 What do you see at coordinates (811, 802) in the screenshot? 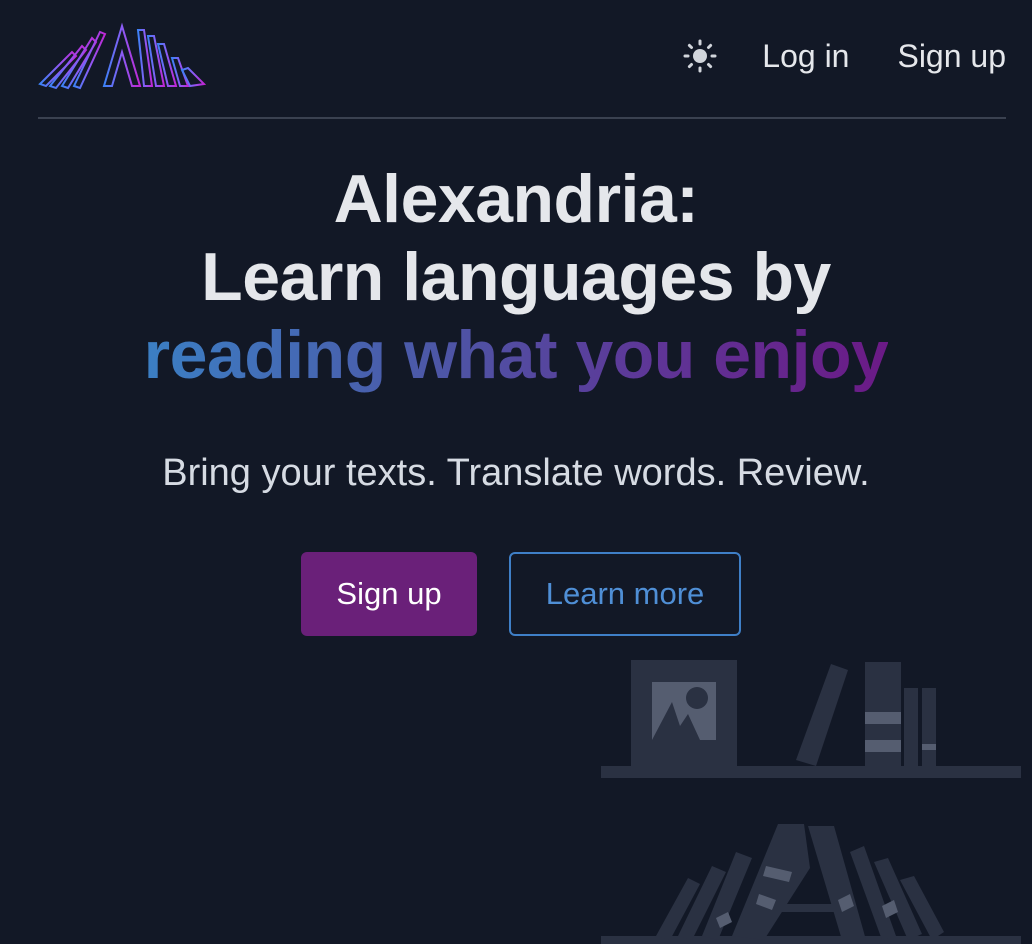
I see `bookshelf-illustration` at bounding box center [811, 802].